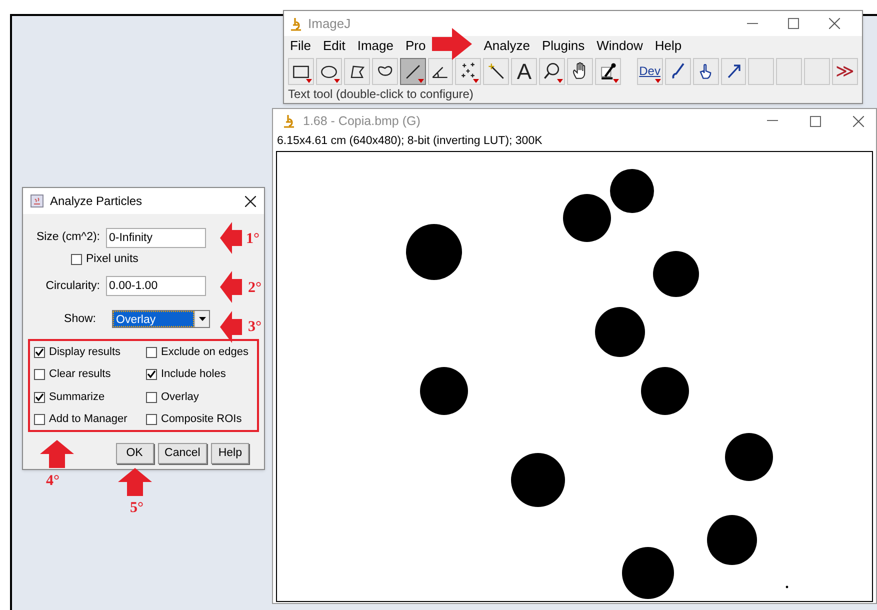 This screenshot has height=610, width=877. I want to click on checkbox-label: Display results, so click(85, 352).